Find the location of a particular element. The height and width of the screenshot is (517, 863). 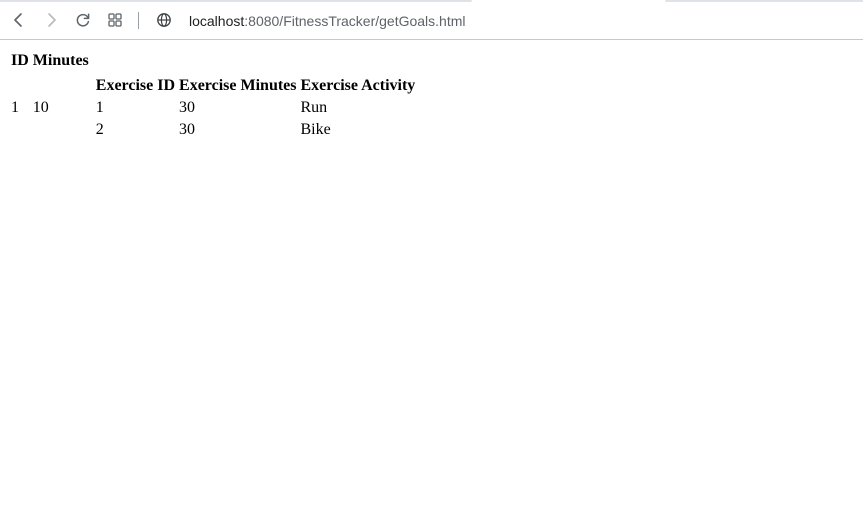

column-header-minutes: Minutes is located at coordinates (60, 60).